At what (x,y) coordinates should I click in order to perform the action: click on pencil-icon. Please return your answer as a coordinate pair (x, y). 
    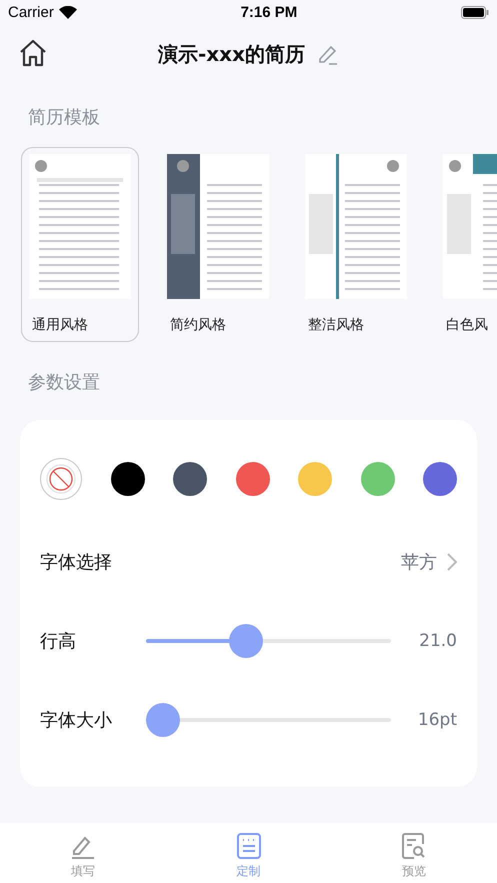
    Looking at the image, I should click on (328, 54).